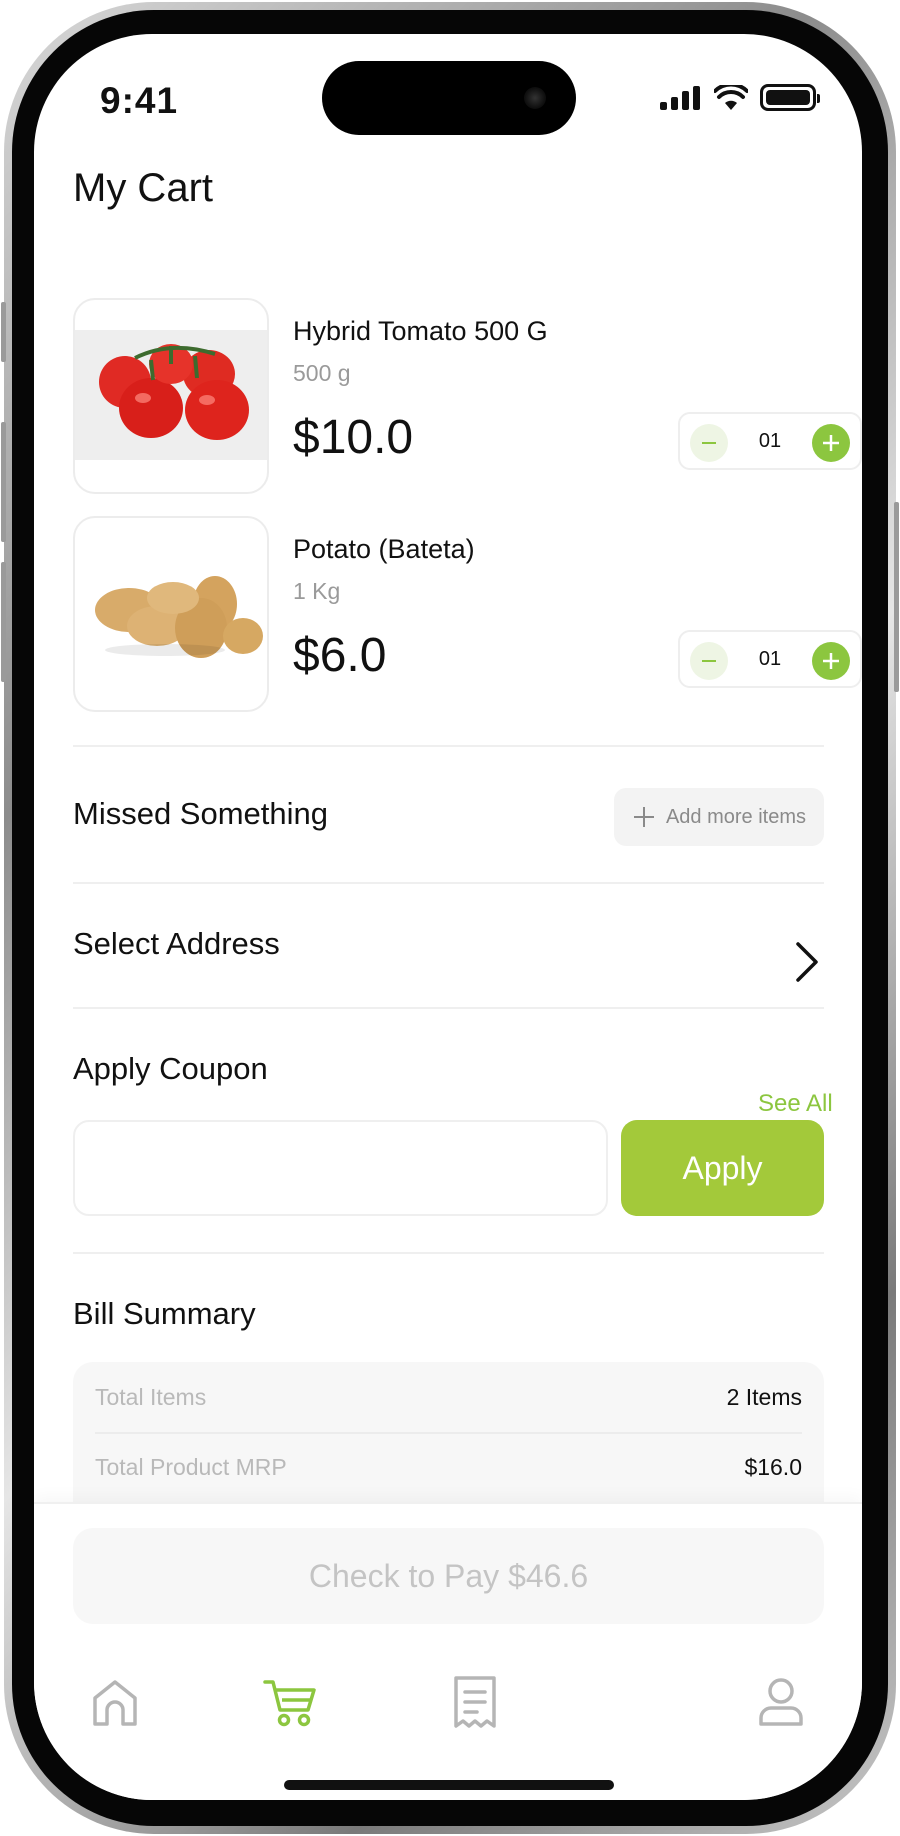  What do you see at coordinates (143, 188) in the screenshot?
I see `page-title: My Cart` at bounding box center [143, 188].